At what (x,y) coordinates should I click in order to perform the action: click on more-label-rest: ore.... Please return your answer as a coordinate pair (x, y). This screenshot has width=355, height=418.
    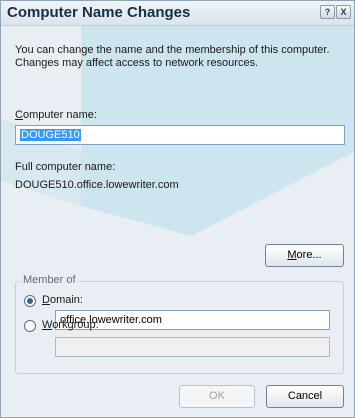
    Looking at the image, I should click on (309, 255).